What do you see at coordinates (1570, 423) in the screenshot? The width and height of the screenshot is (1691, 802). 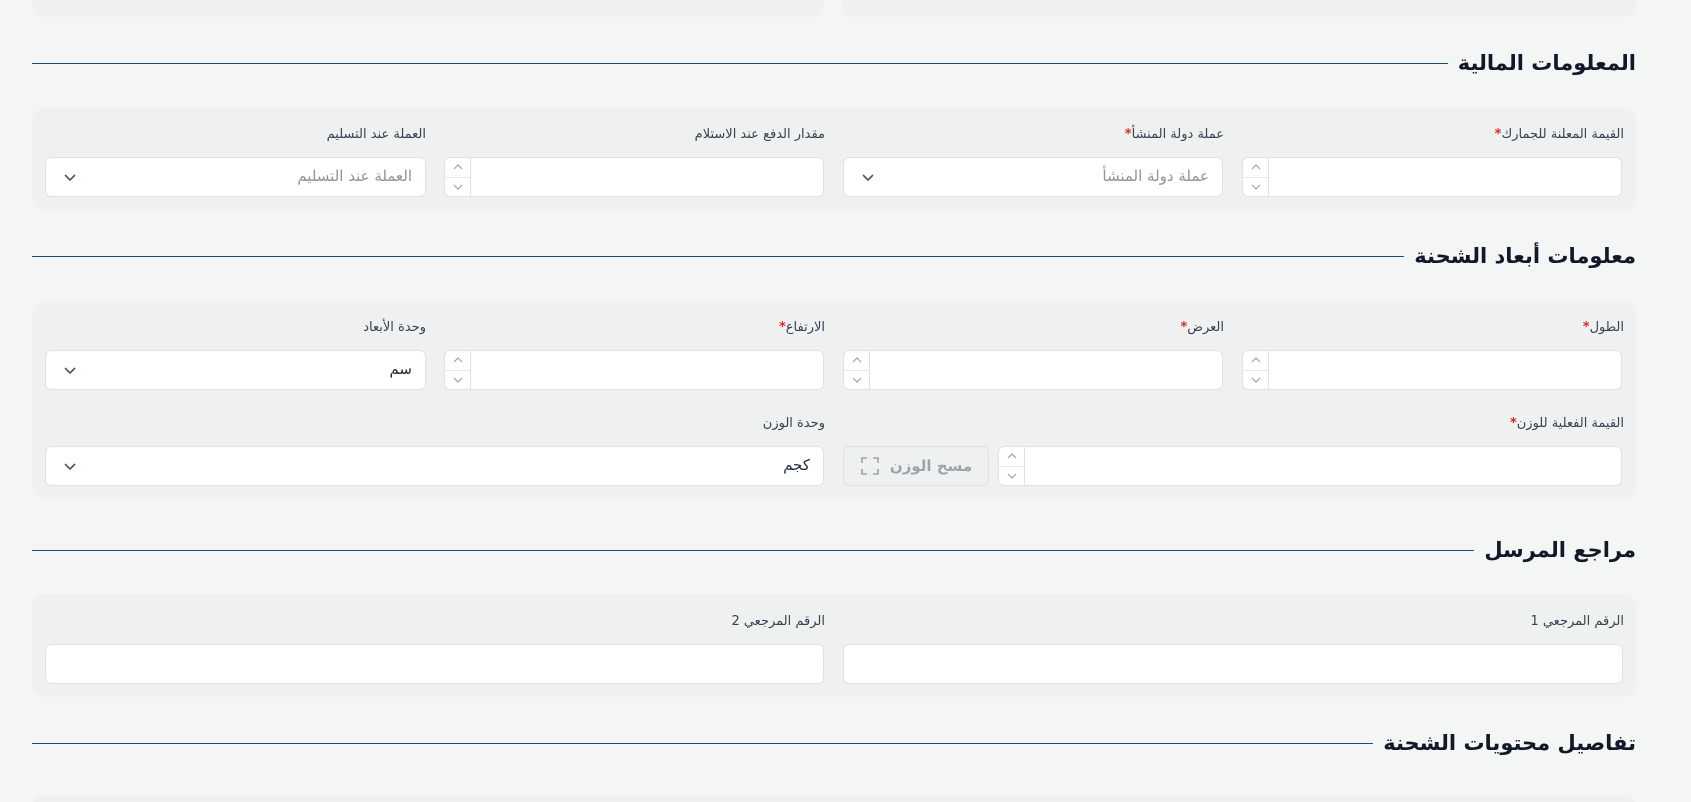 I see `field-label: القيمة الفعلية للوزن` at bounding box center [1570, 423].